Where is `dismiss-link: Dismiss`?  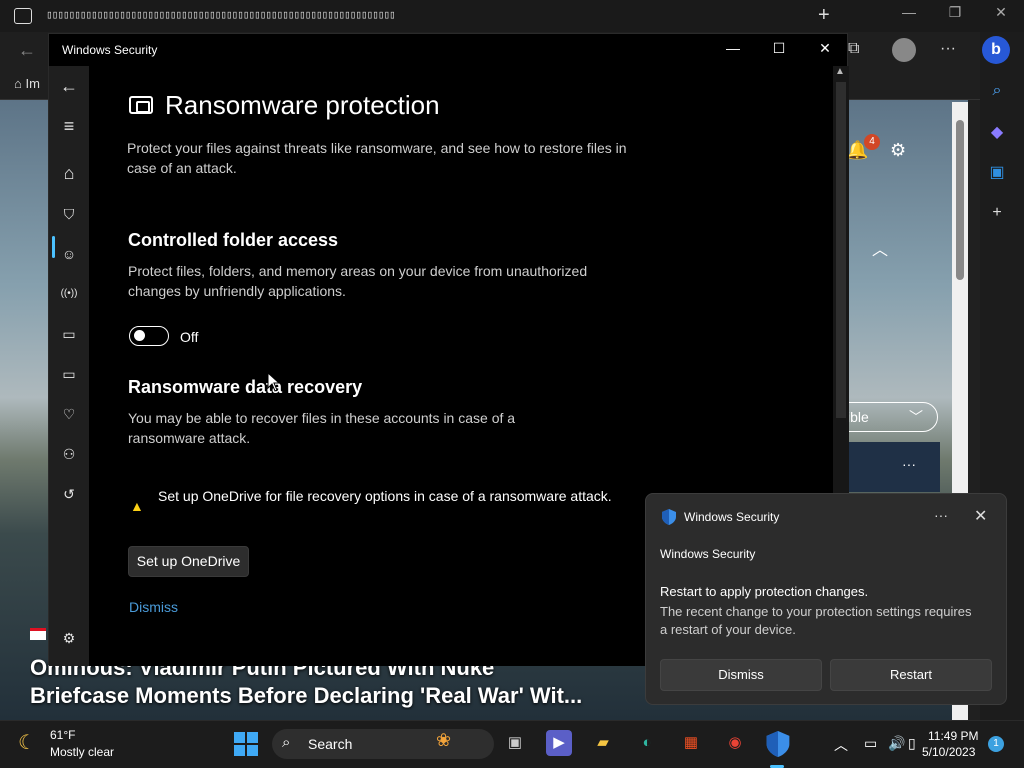
dismiss-link: Dismiss is located at coordinates (153, 607).